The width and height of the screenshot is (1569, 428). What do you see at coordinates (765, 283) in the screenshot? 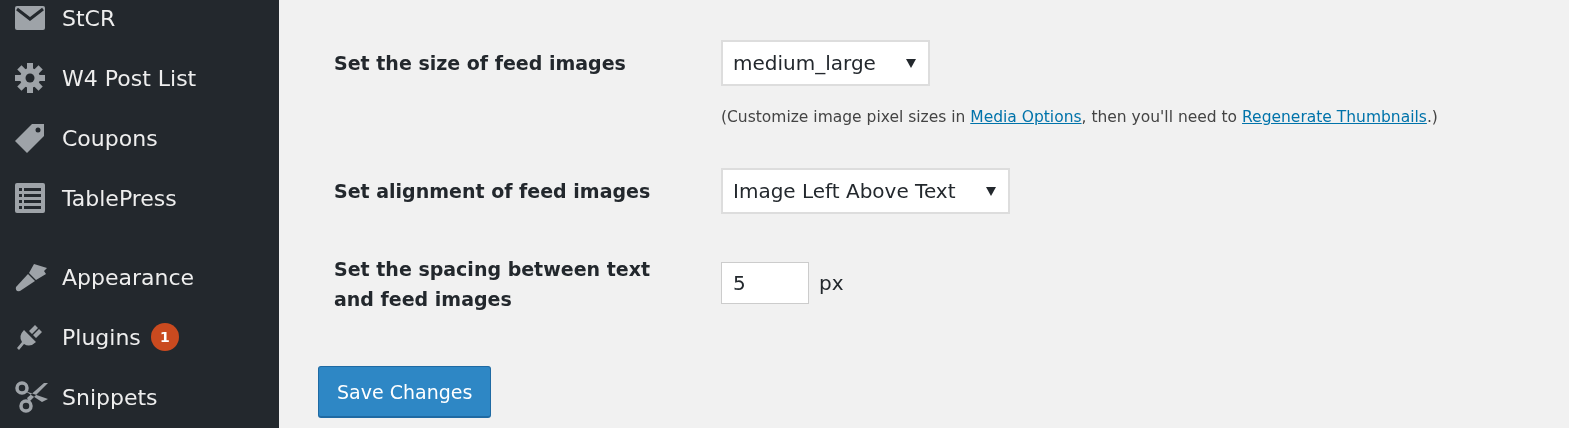
I see `number-field: 5` at bounding box center [765, 283].